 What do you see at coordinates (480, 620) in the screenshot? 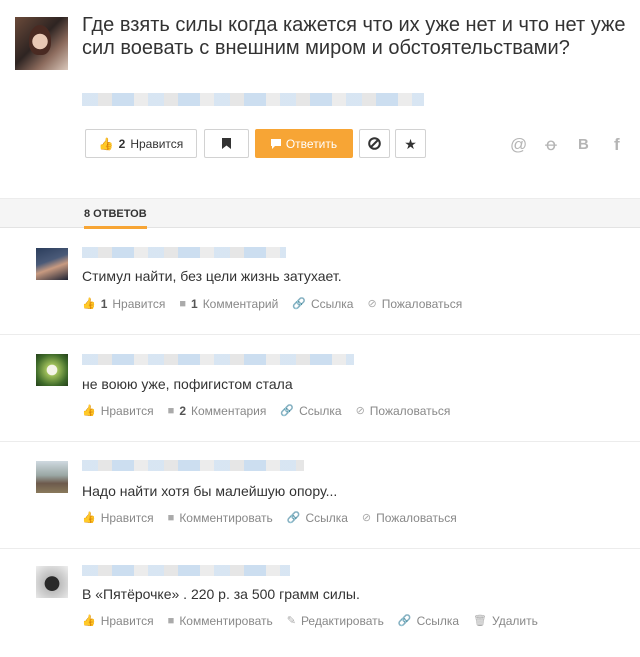
I see `trash-icon: 🗑` at bounding box center [480, 620].